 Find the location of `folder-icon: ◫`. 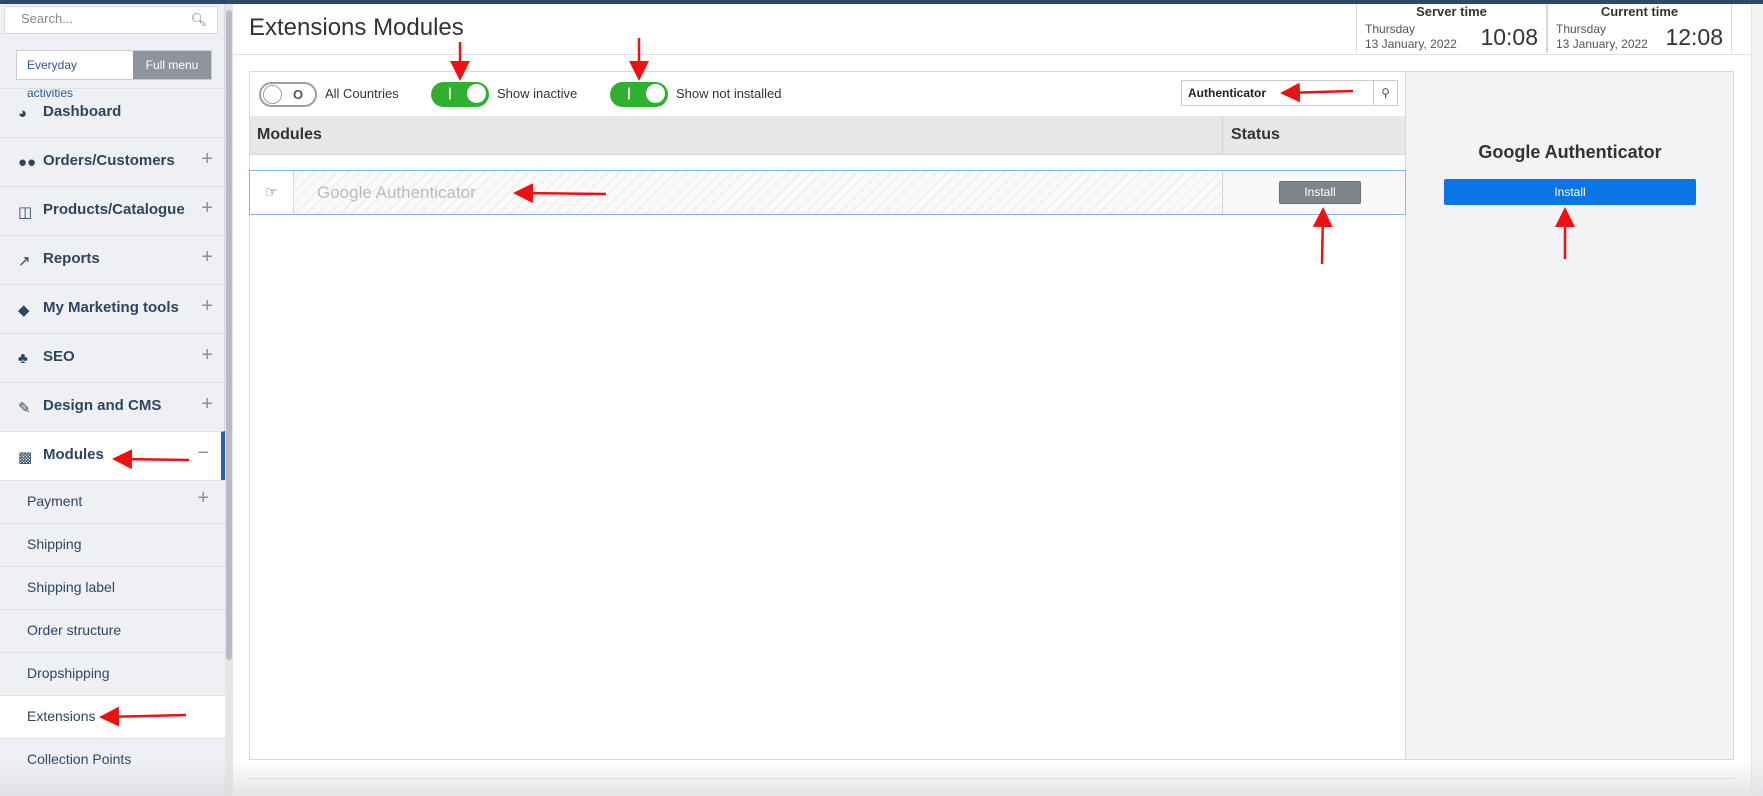

folder-icon: ◫ is located at coordinates (25, 212).